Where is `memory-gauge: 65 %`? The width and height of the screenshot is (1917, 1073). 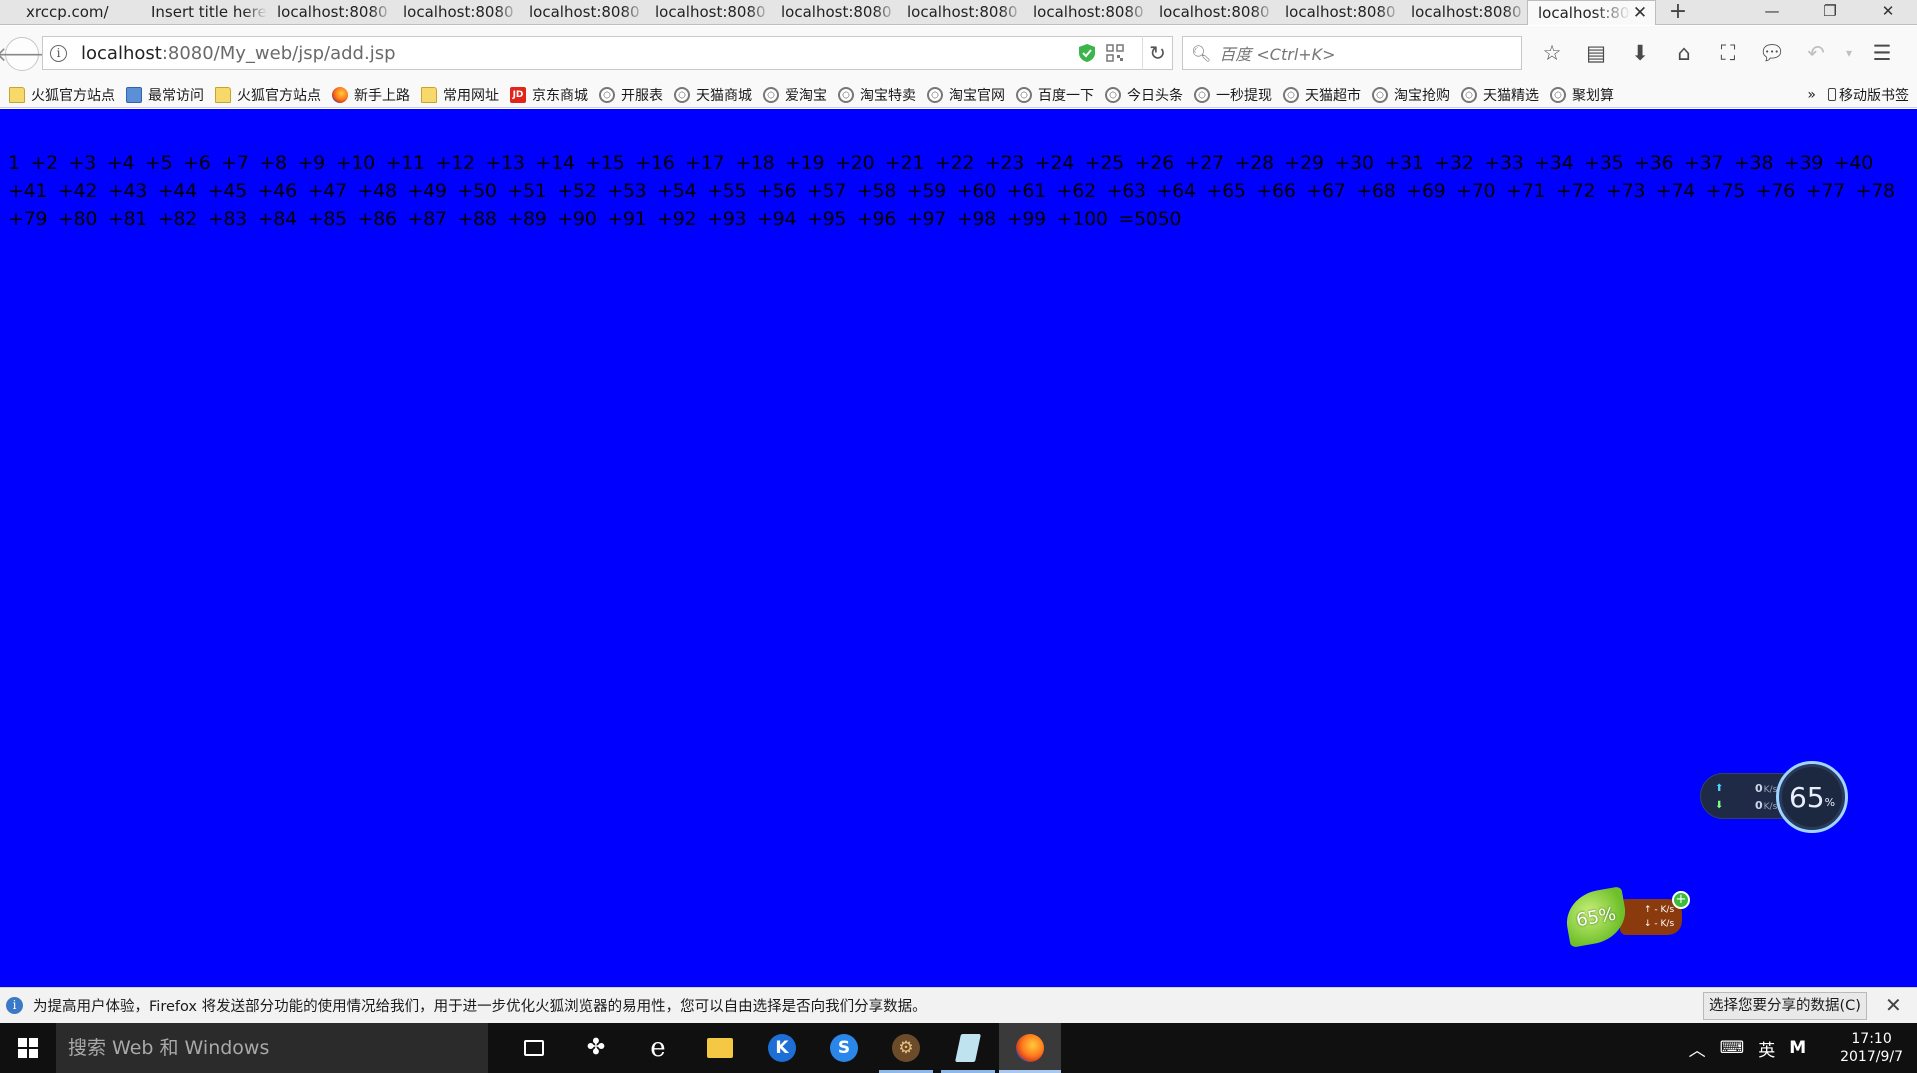 memory-gauge: 65 % is located at coordinates (1812, 797).